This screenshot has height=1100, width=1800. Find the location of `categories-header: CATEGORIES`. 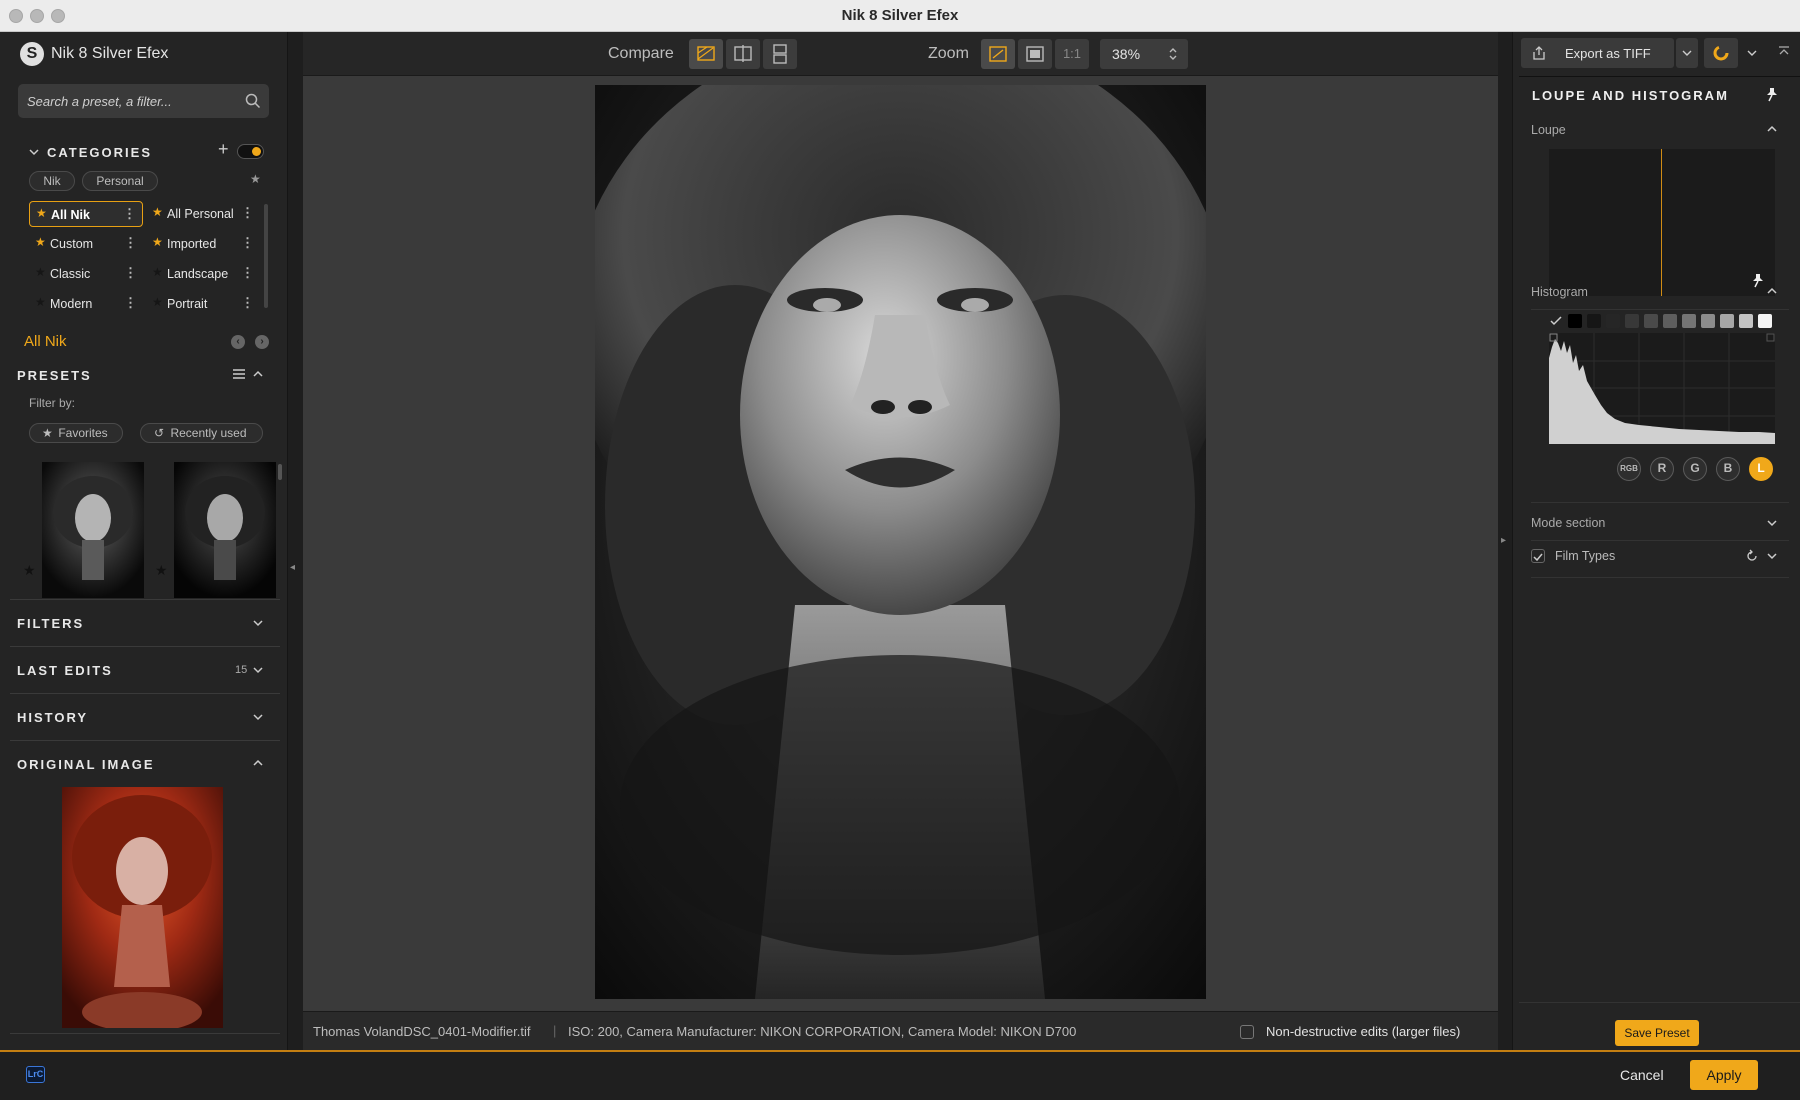

categories-header: CATEGORIES is located at coordinates (99, 152).